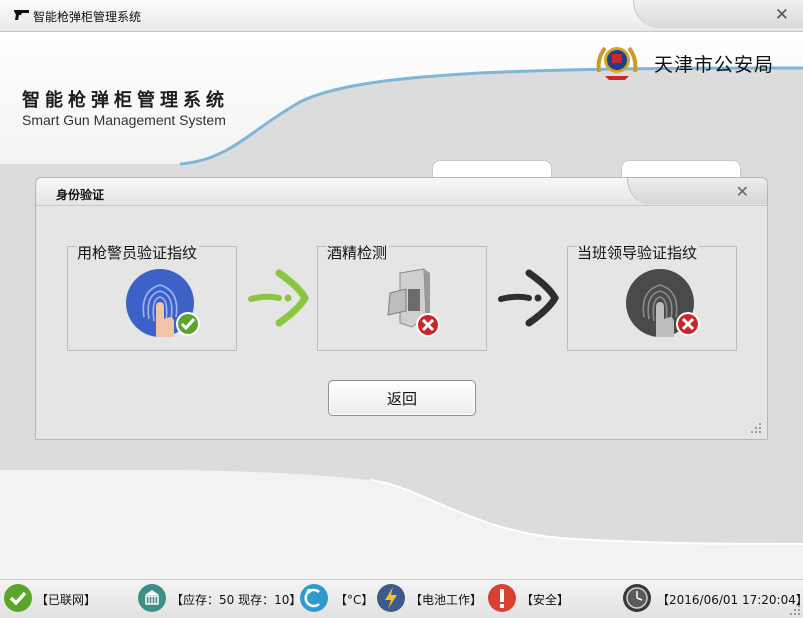  What do you see at coordinates (502, 598) in the screenshot?
I see `alert-icon` at bounding box center [502, 598].